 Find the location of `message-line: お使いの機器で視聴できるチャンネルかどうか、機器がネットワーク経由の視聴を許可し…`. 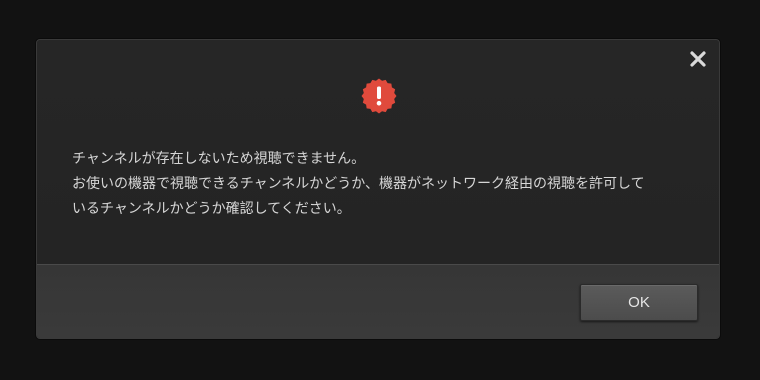

message-line: お使いの機器で視聴できるチャンネルかどうか、機器がネットワーク経由の視聴を許可し… is located at coordinates (358, 184).